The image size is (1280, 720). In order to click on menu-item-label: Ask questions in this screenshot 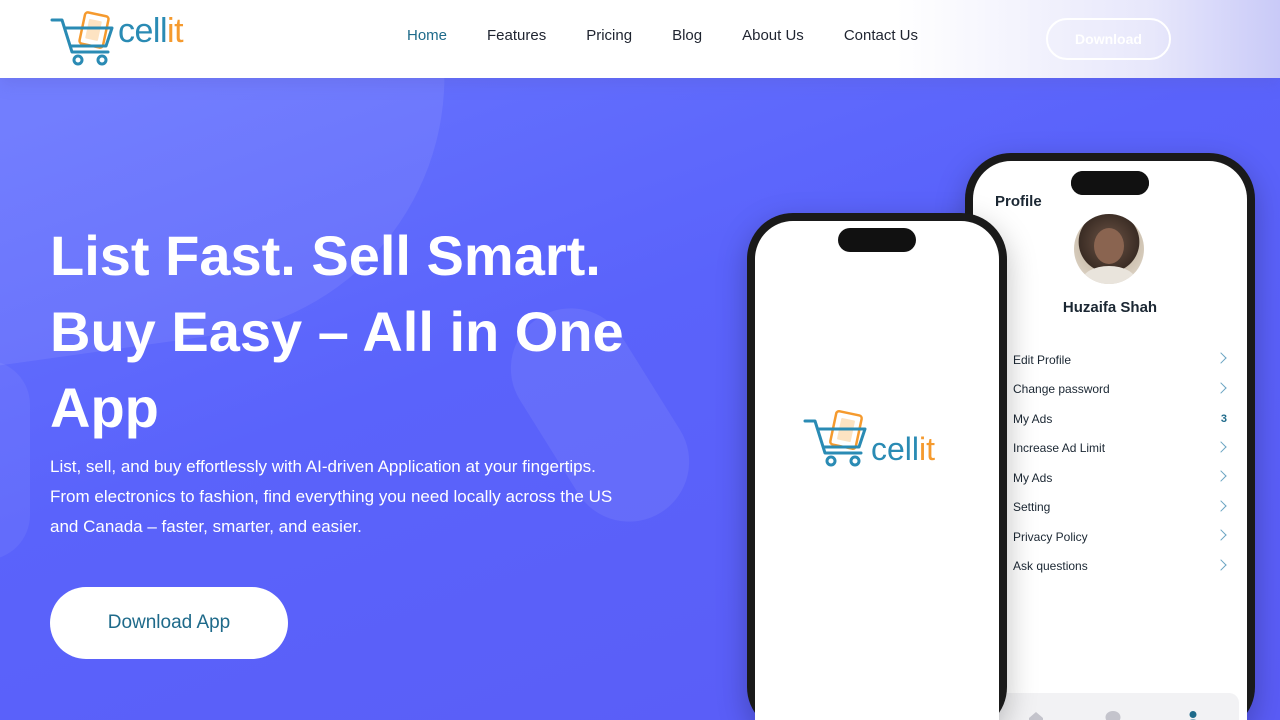, I will do `click(1050, 566)`.